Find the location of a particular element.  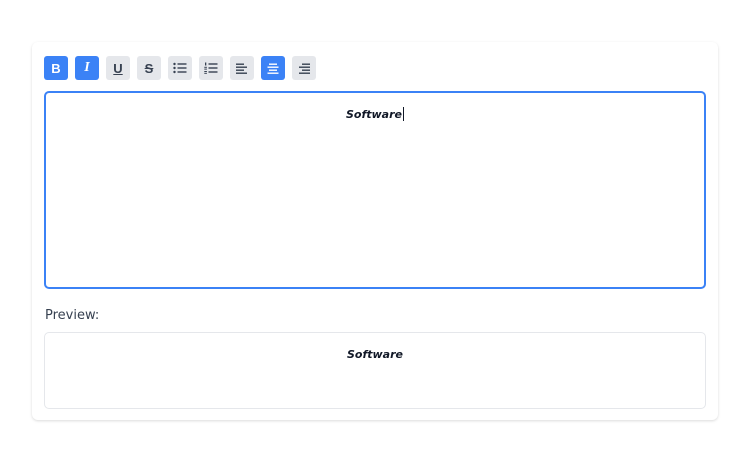

strikethrough-icon: S is located at coordinates (149, 68).